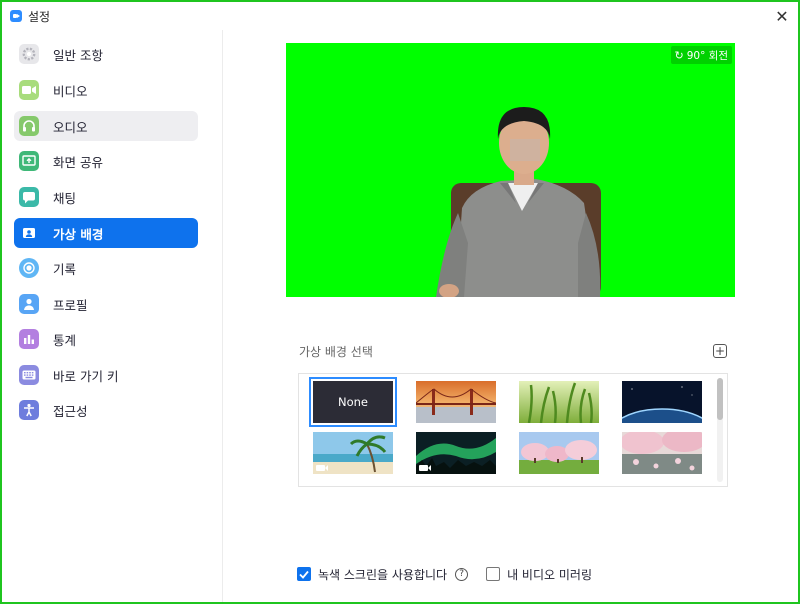  What do you see at coordinates (707, 55) in the screenshot?
I see `rotate-label: 90° 회전` at bounding box center [707, 55].